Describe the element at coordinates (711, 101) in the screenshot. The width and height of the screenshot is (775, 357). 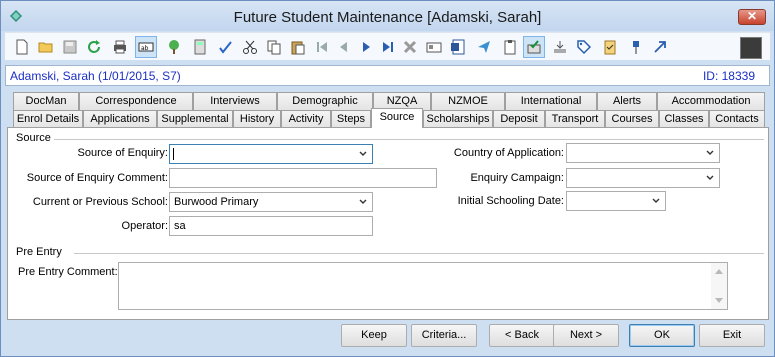
I see `tab-accommodation: Accommodation` at that location.